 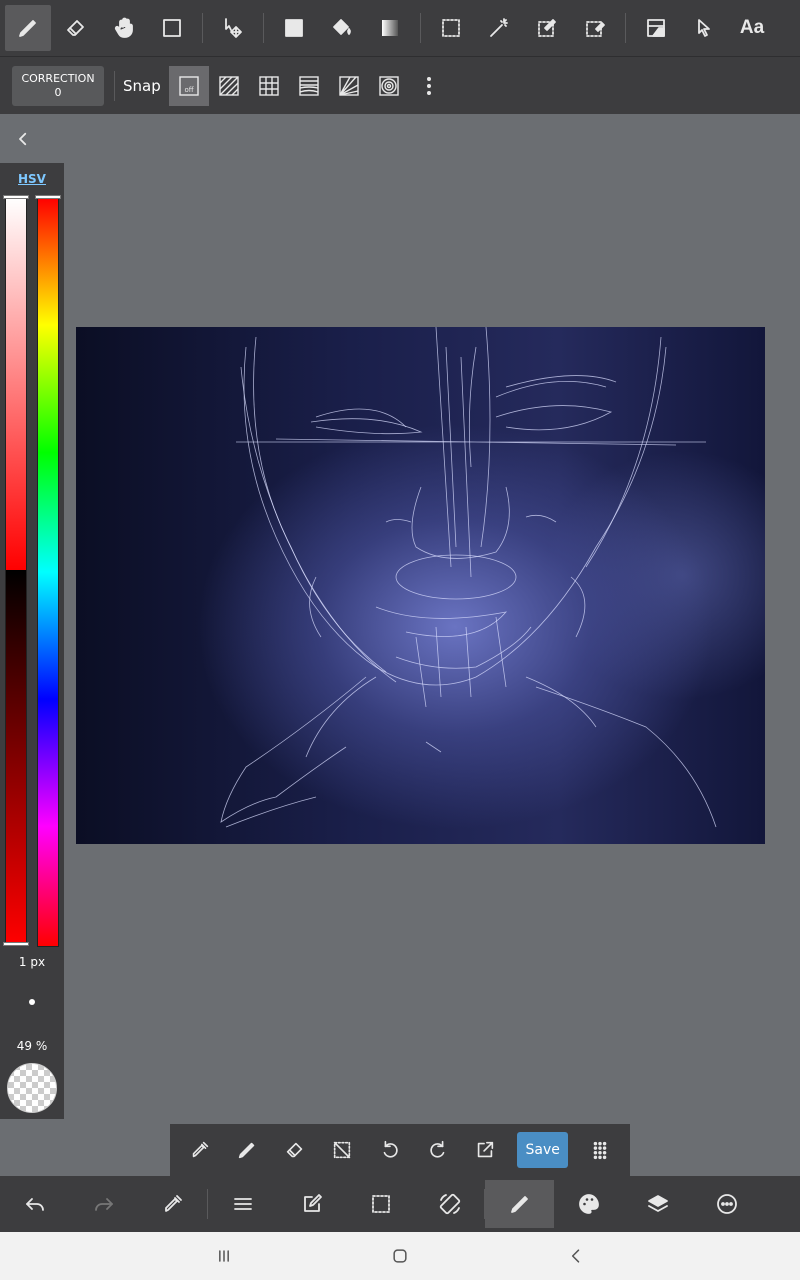 I want to click on correction-value: 0, so click(x=58, y=92).